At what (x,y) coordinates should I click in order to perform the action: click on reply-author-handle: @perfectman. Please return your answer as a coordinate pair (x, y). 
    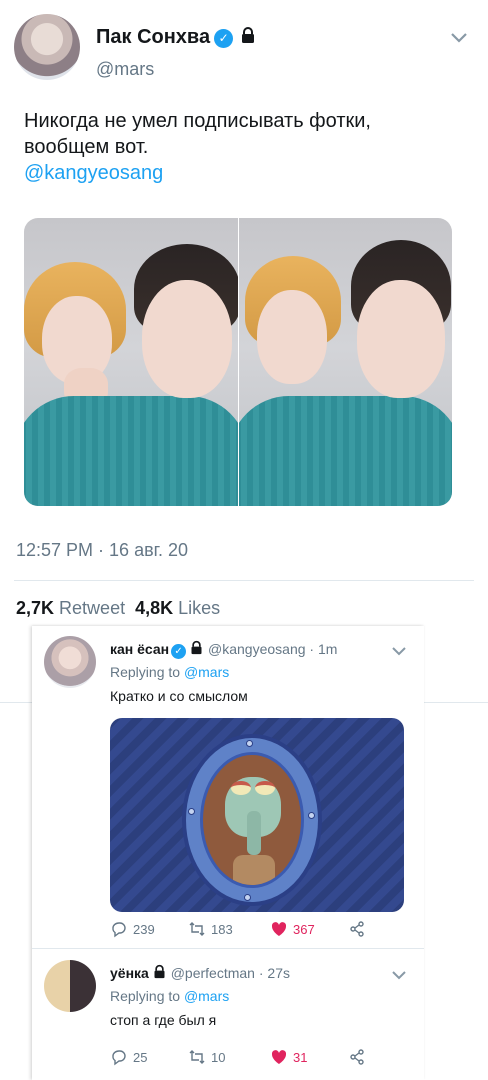
    Looking at the image, I should click on (213, 973).